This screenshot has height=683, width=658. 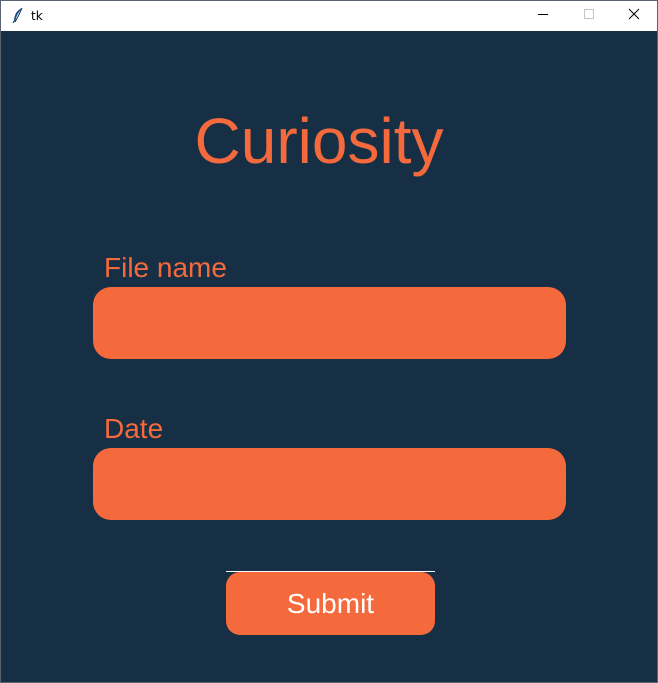 What do you see at coordinates (18, 15) in the screenshot?
I see `feather-icon` at bounding box center [18, 15].